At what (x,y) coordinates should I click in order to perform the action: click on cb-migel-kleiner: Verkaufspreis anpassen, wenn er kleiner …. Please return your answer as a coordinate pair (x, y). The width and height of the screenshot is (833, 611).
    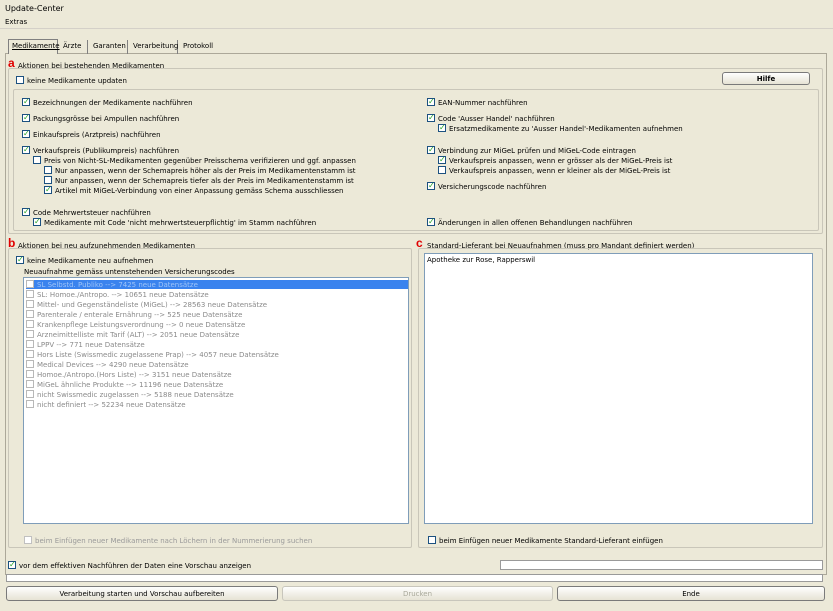
    Looking at the image, I should click on (554, 170).